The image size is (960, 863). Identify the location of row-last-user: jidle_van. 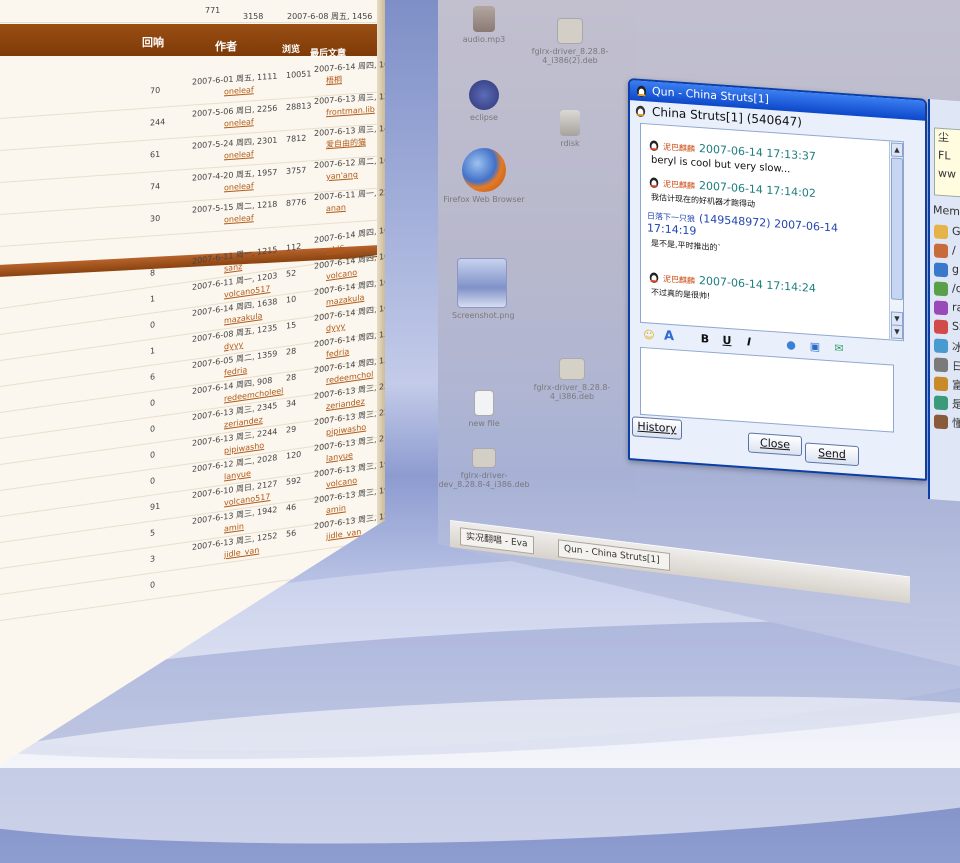
(343, 534).